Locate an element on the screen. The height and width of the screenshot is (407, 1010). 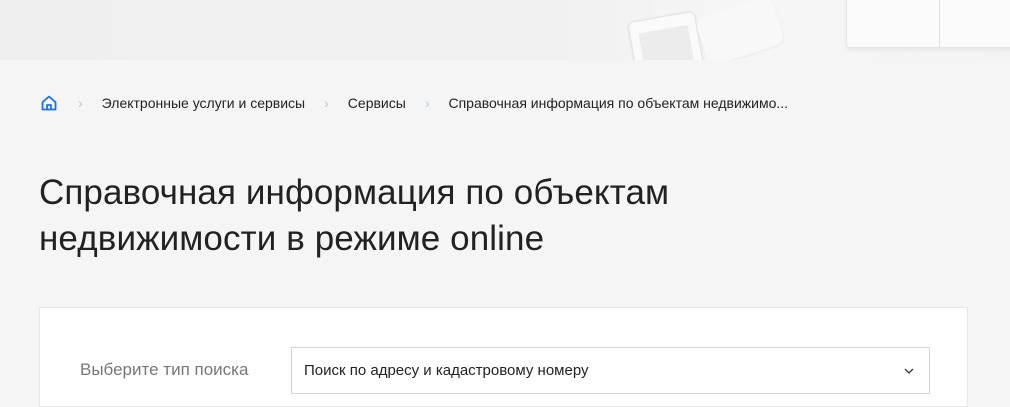
home-icon is located at coordinates (49, 103).